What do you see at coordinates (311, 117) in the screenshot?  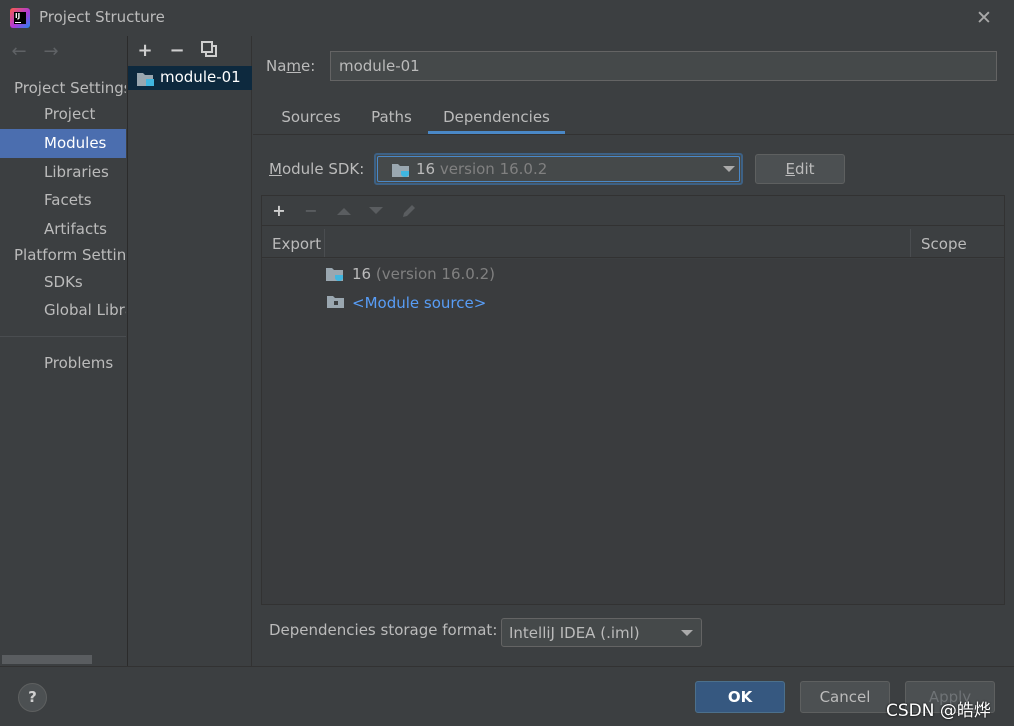 I see `tab-sources: Sources` at bounding box center [311, 117].